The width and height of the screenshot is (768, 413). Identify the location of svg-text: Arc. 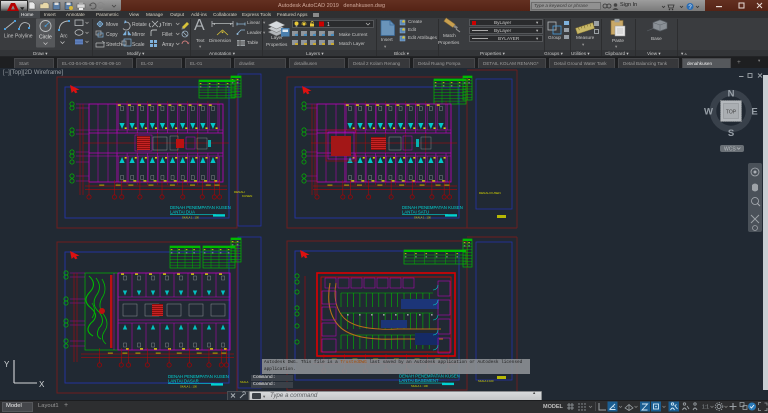
(64, 37).